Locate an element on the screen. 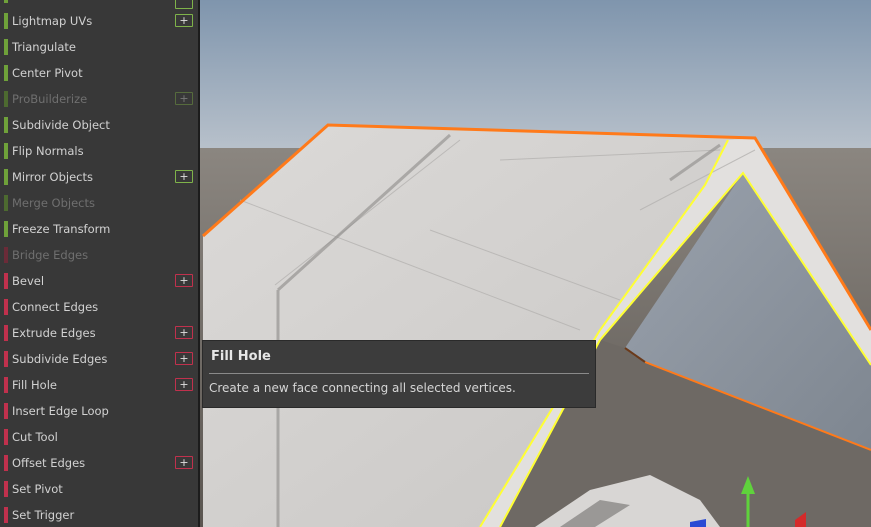  tool-set-pivot-button: Set Pivot is located at coordinates (99, 489).